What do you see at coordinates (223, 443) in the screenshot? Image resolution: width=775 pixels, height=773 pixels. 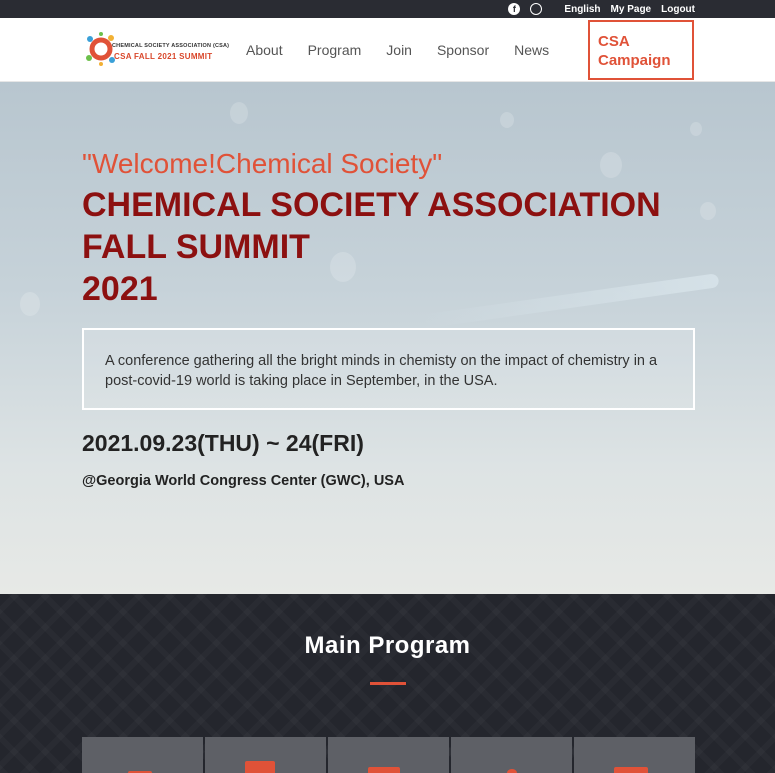 I see `event-date: 2021.09.23(THU) ~ 24(FRI)` at bounding box center [223, 443].